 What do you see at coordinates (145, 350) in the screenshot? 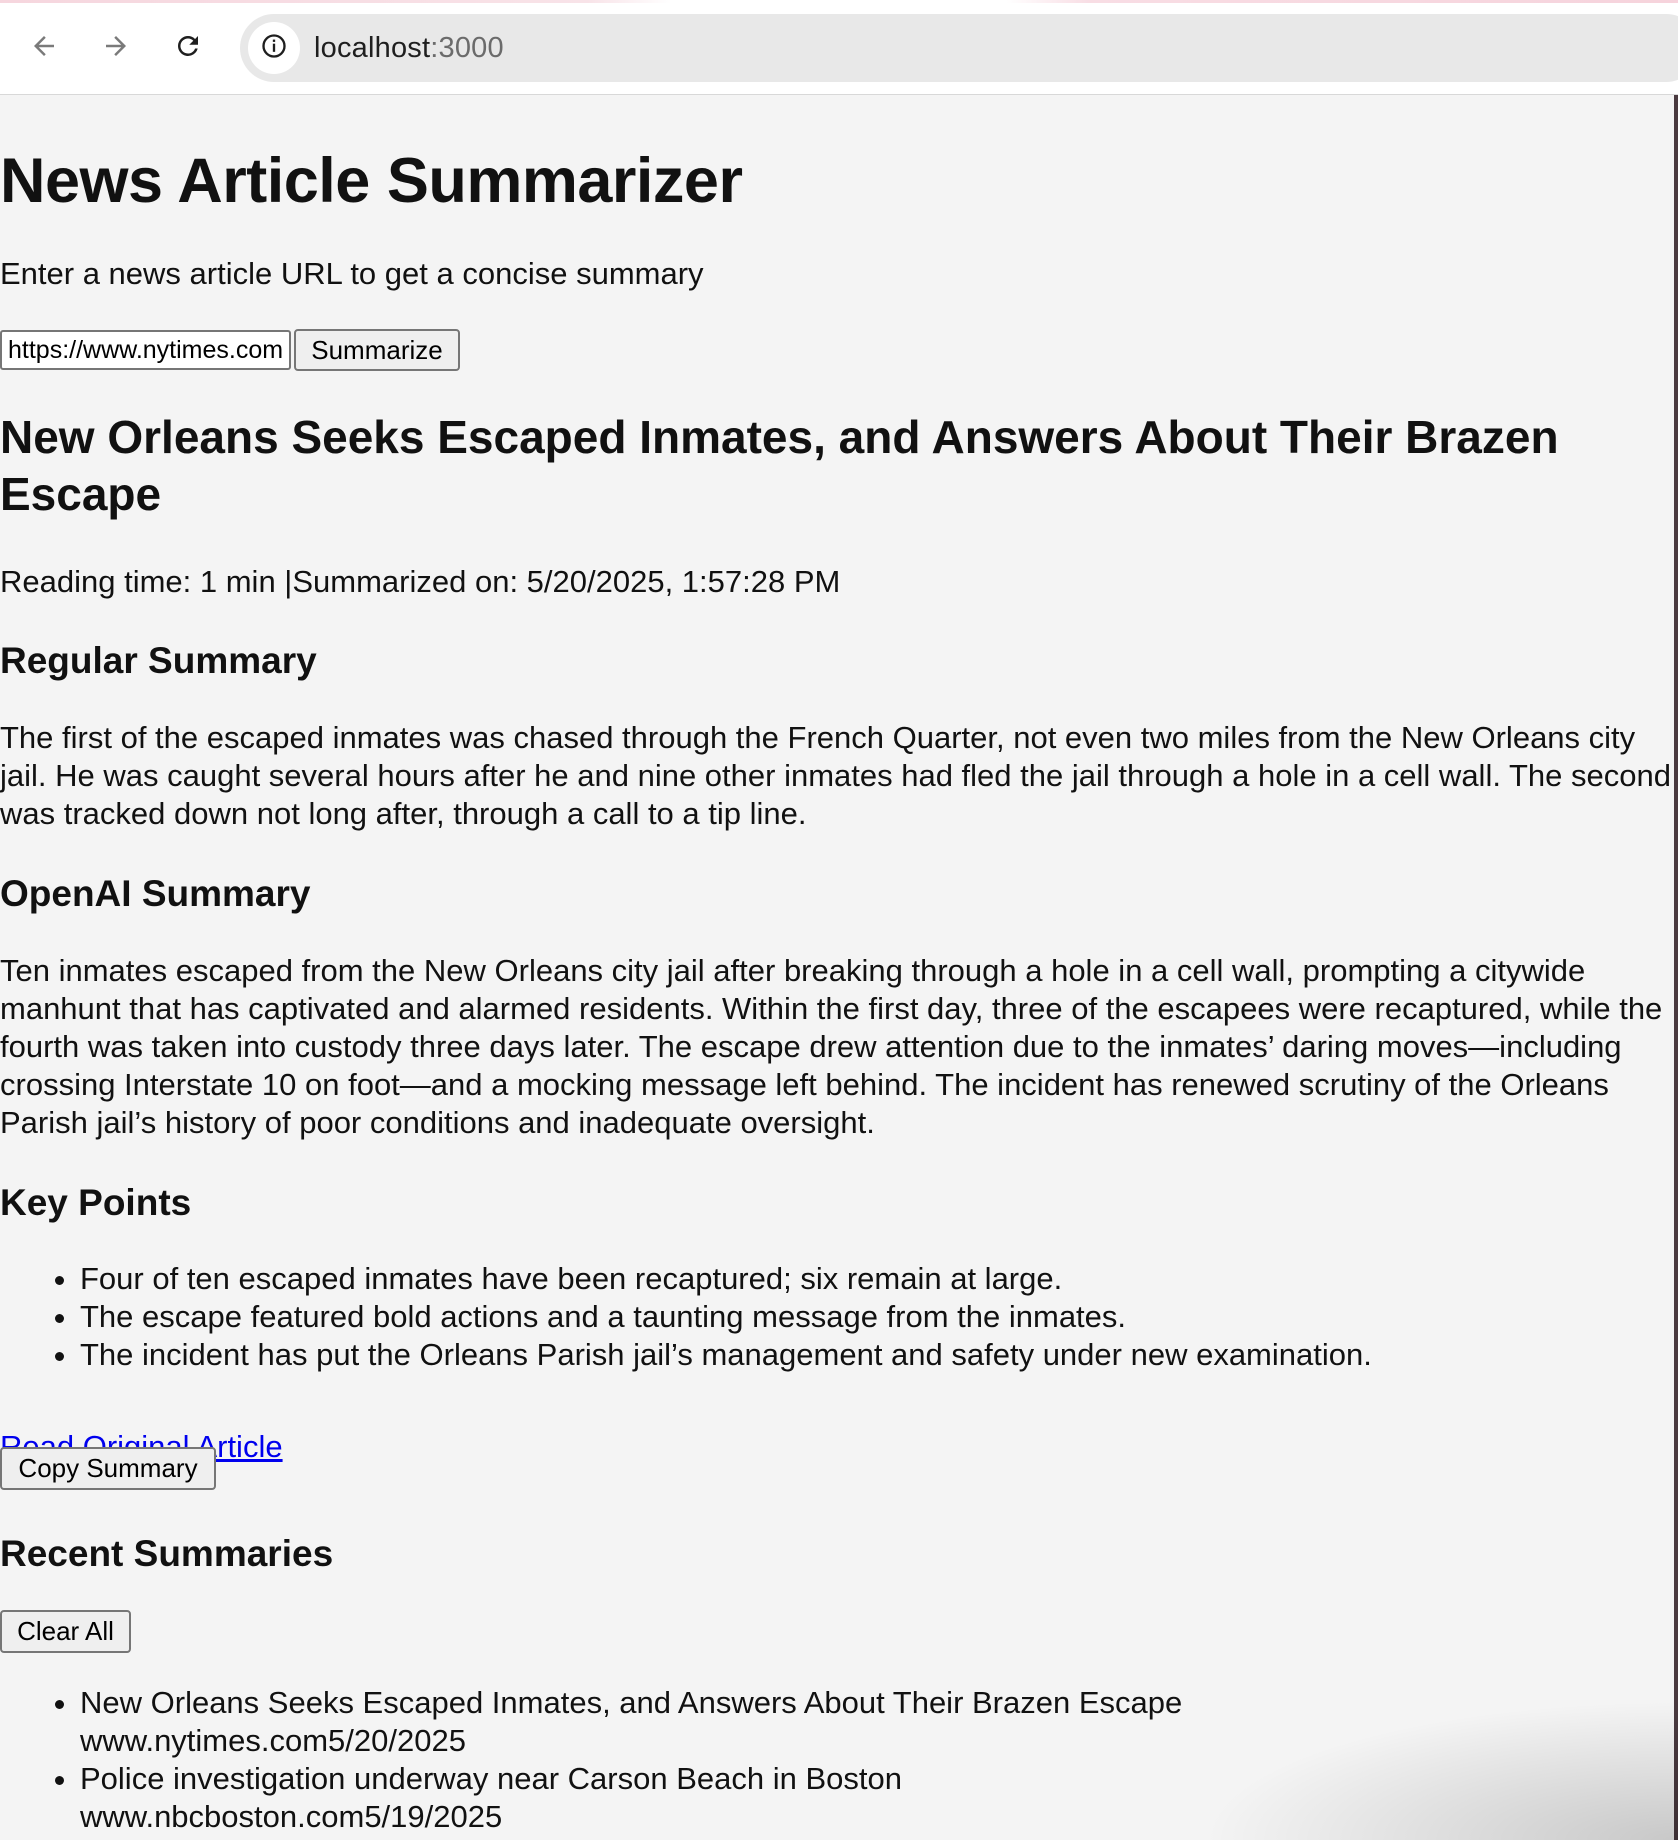
I see `article-url-input` at bounding box center [145, 350].